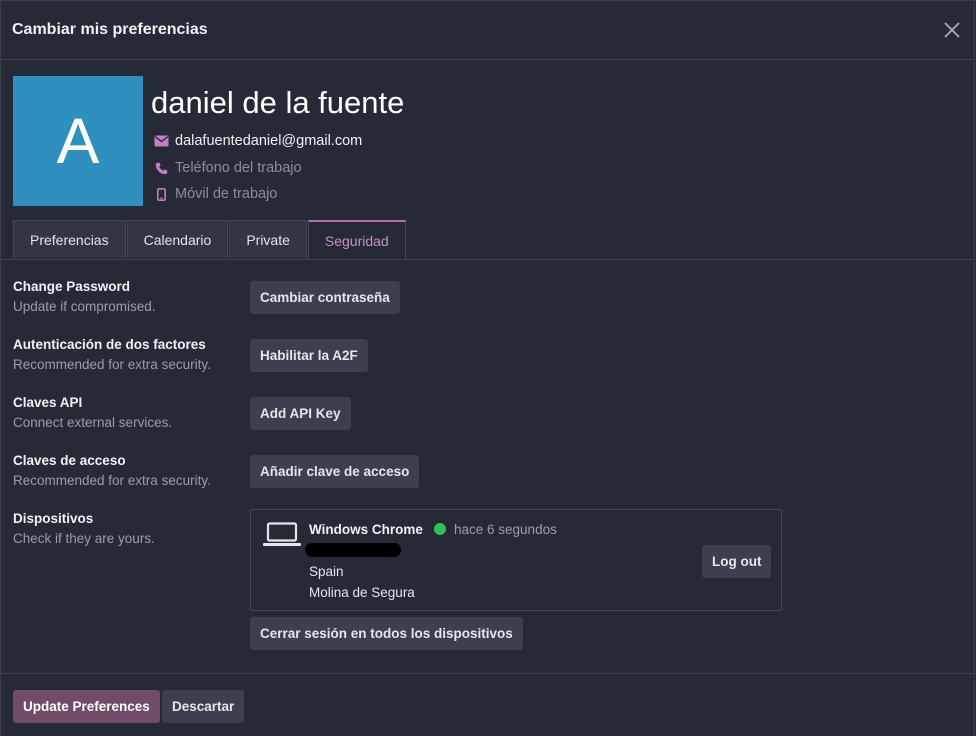  What do you see at coordinates (282, 537) in the screenshot?
I see `laptop-icon` at bounding box center [282, 537].